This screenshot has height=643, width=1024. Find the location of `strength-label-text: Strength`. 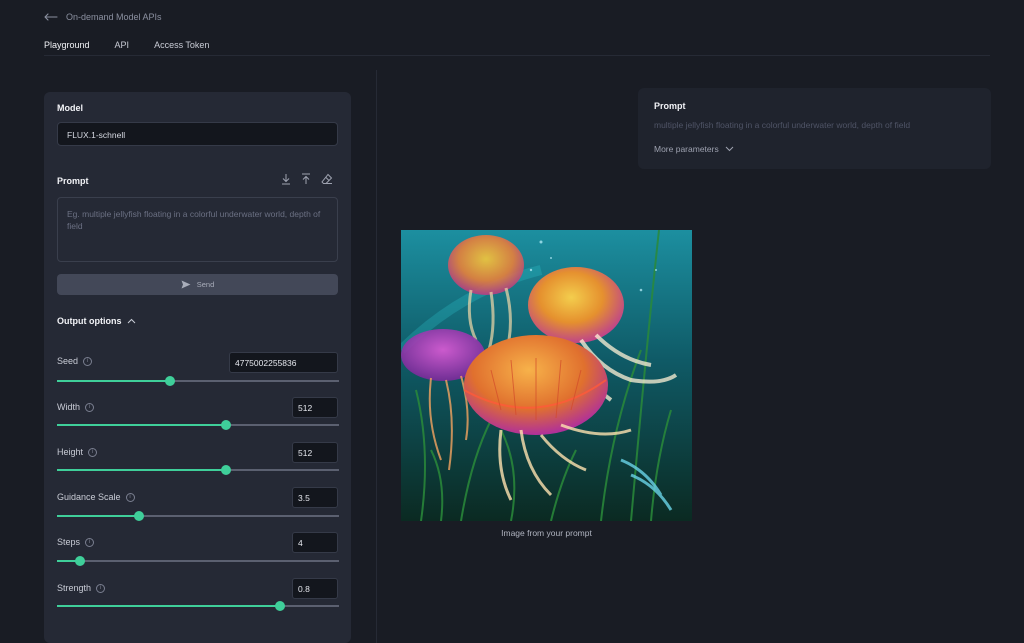

strength-label-text: Strength is located at coordinates (74, 588).